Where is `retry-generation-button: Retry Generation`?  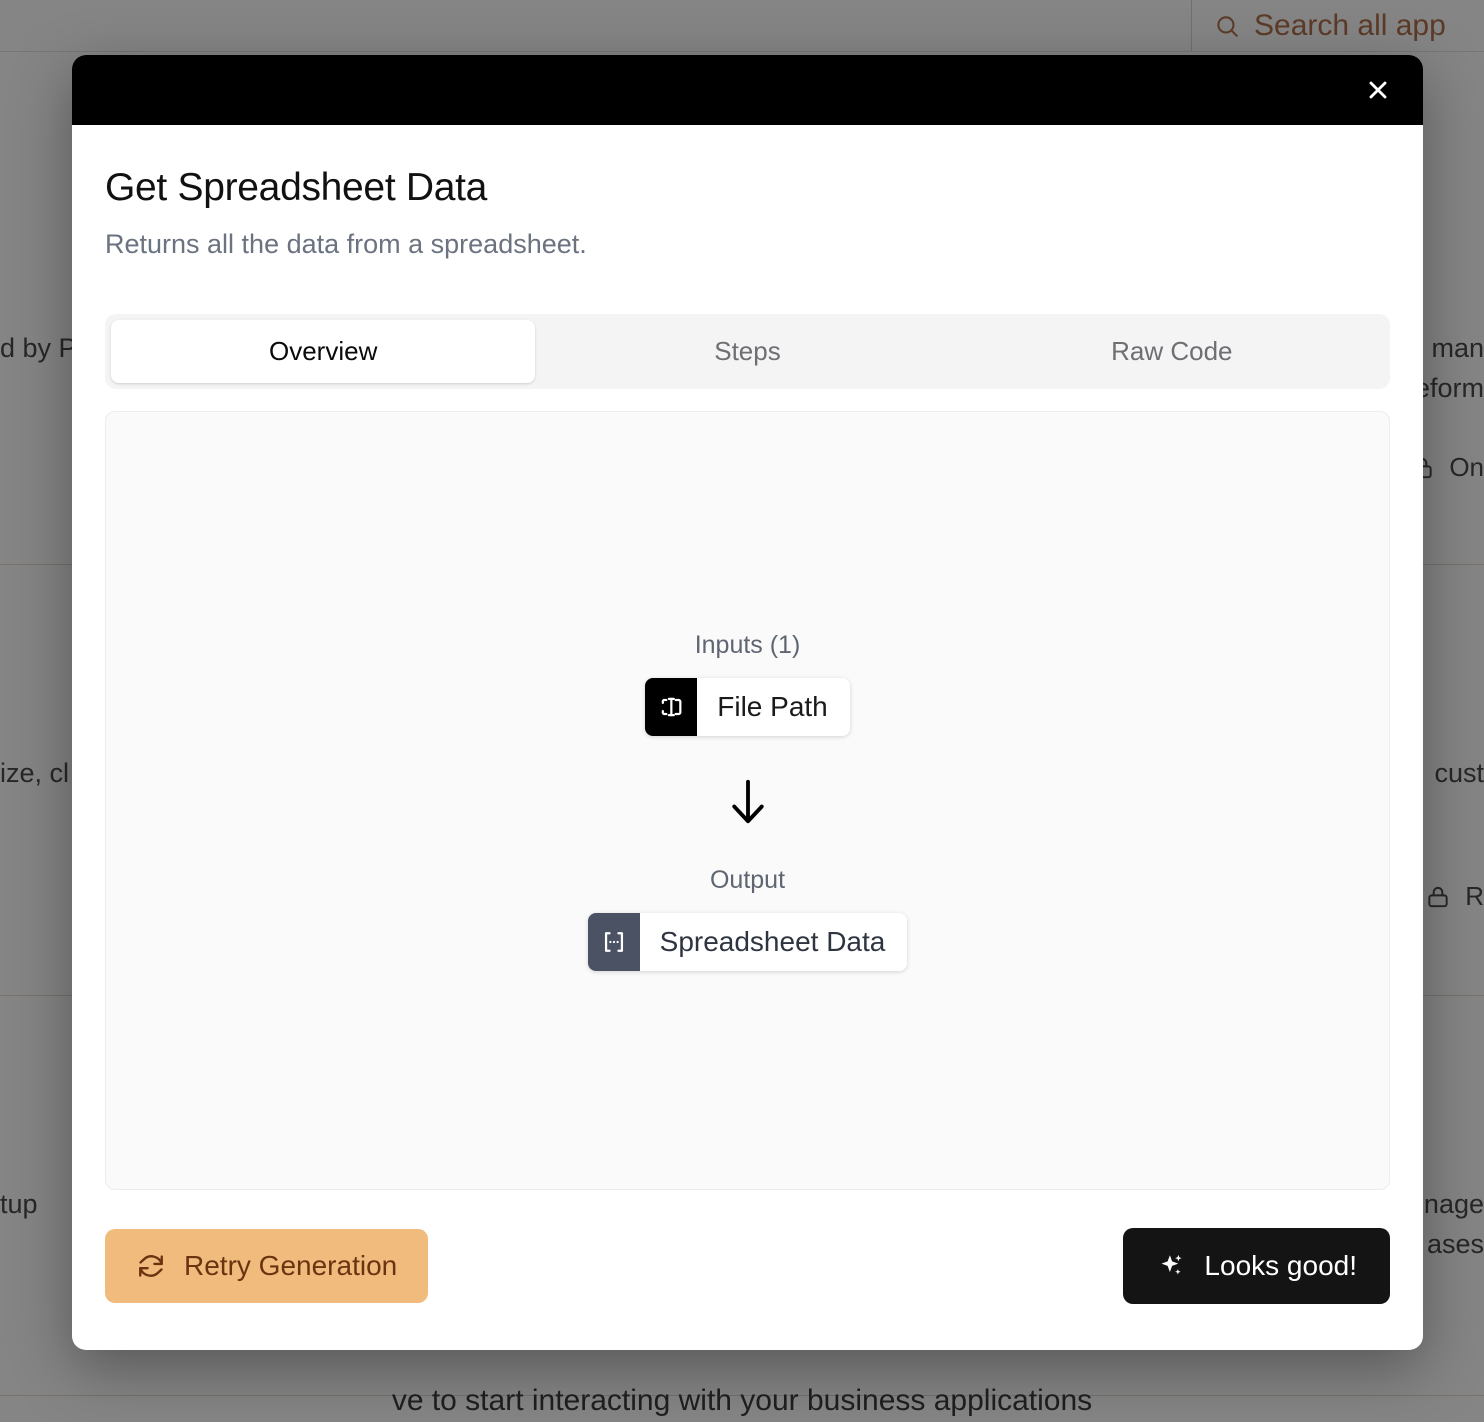
retry-generation-button: Retry Generation is located at coordinates (267, 1266).